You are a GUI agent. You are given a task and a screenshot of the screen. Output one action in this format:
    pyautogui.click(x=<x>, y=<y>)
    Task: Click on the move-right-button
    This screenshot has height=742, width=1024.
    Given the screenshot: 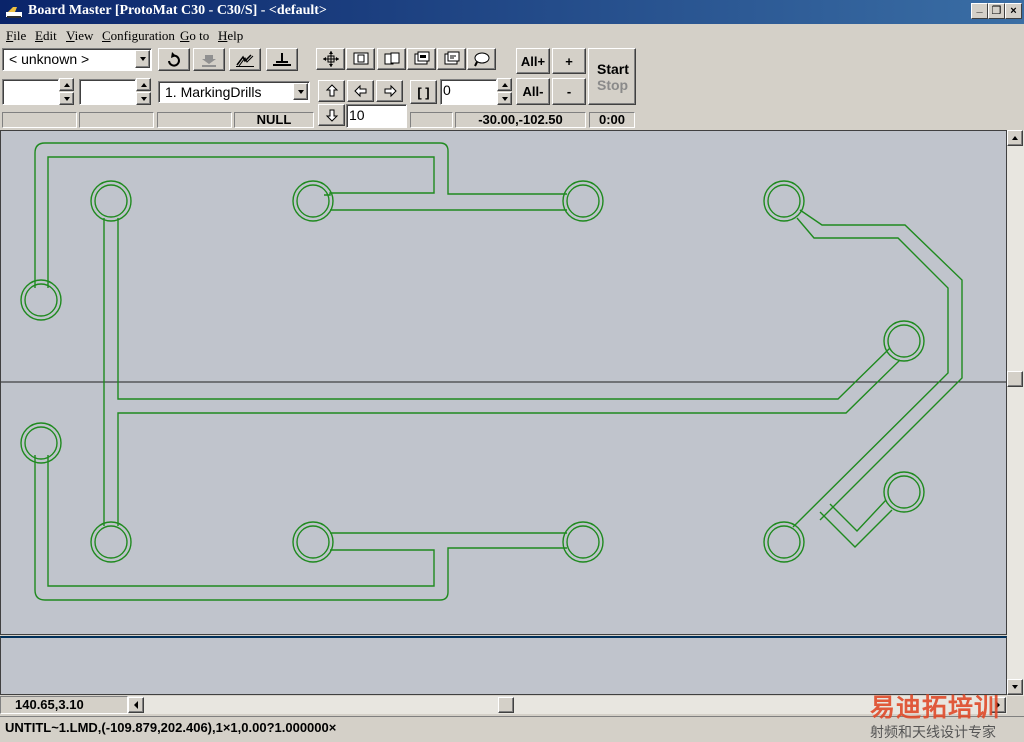 What is the action you would take?
    pyautogui.click(x=389, y=91)
    